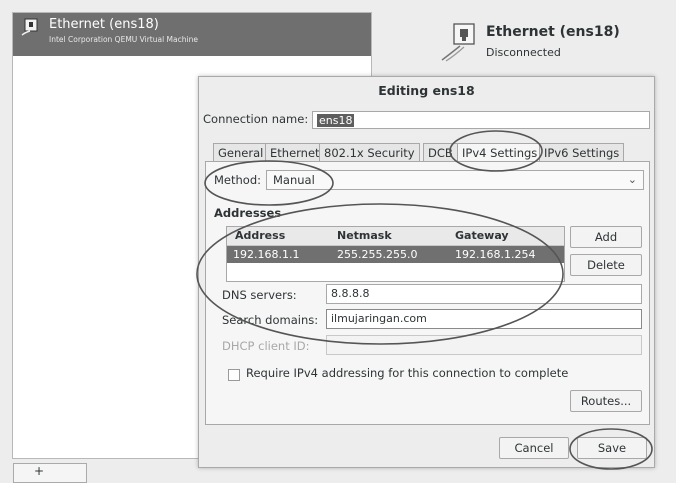 The height and width of the screenshot is (483, 676). I want to click on table-header: Address Netmask Gateway, so click(395, 236).